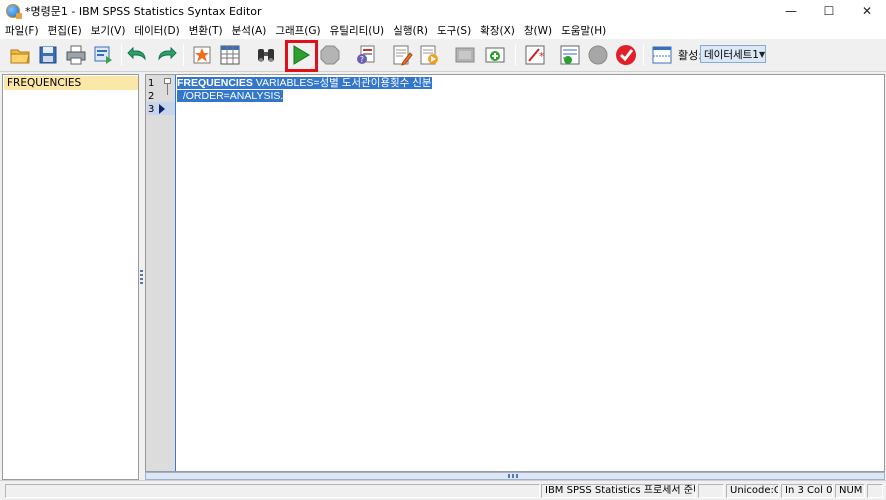 The height and width of the screenshot is (500, 886). What do you see at coordinates (20, 55) in the screenshot?
I see `open-folder-icon` at bounding box center [20, 55].